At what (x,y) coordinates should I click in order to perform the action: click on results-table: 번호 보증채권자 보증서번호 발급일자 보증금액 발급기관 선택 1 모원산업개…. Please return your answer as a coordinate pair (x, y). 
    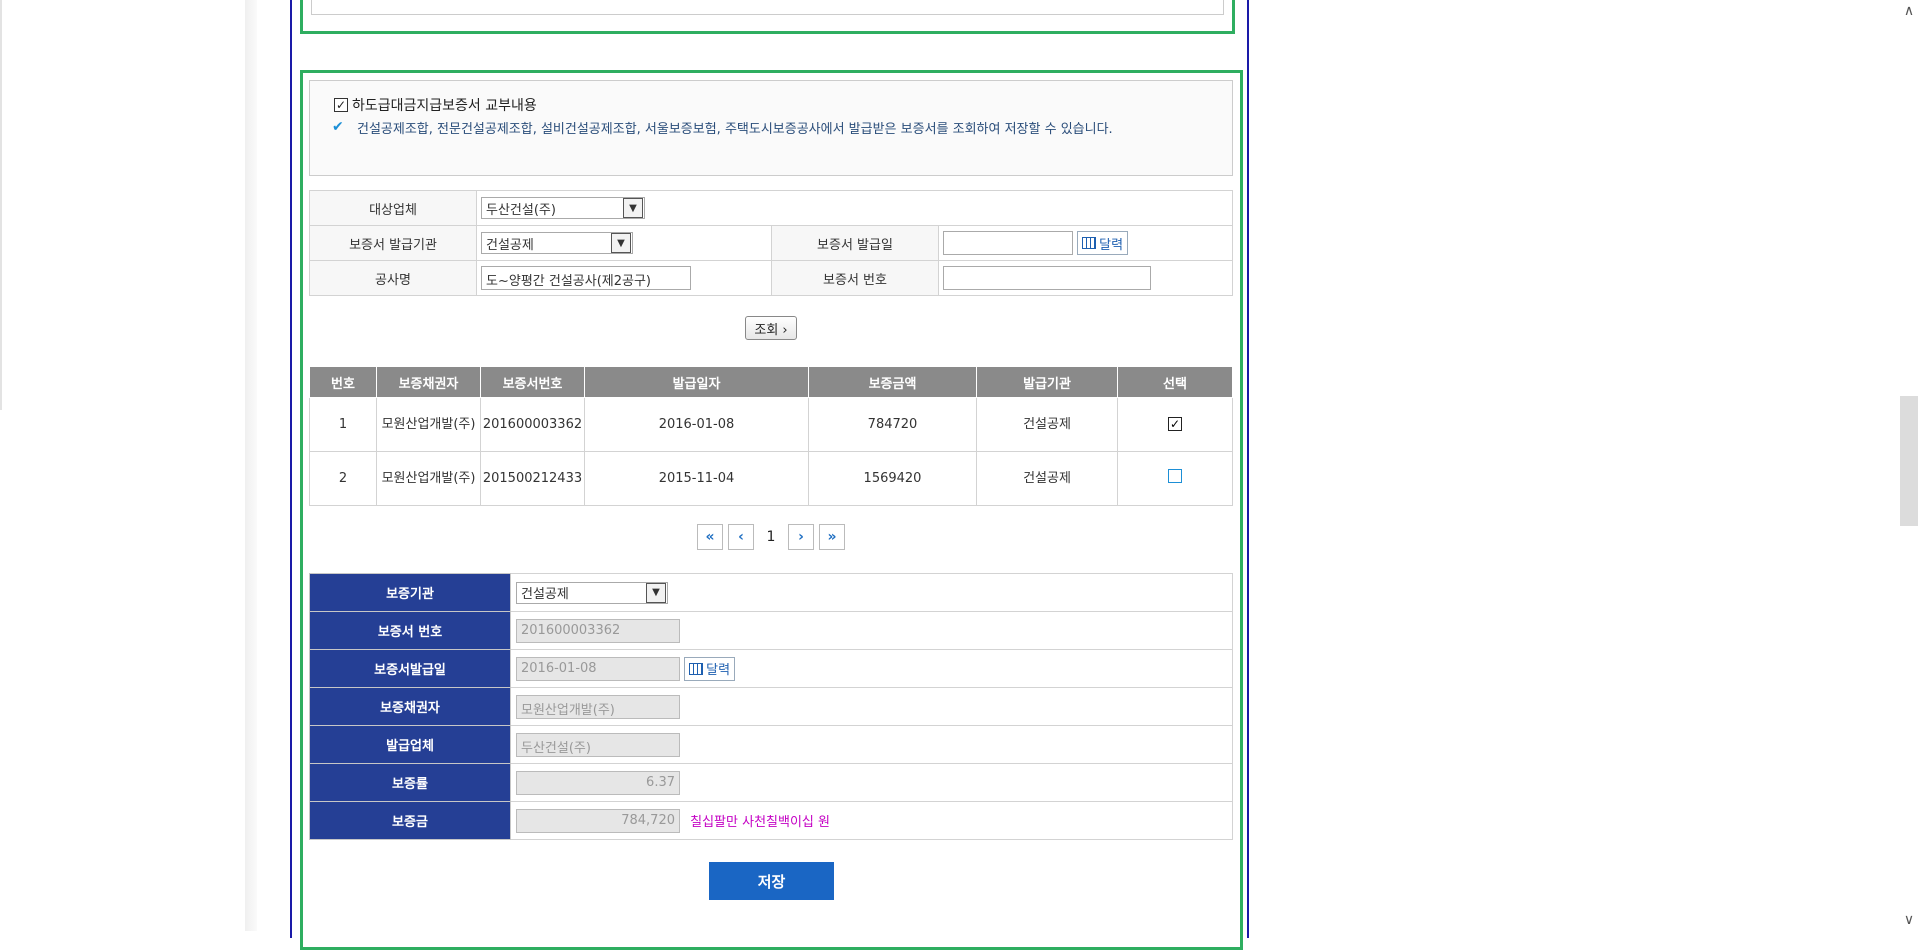
    Looking at the image, I should click on (771, 436).